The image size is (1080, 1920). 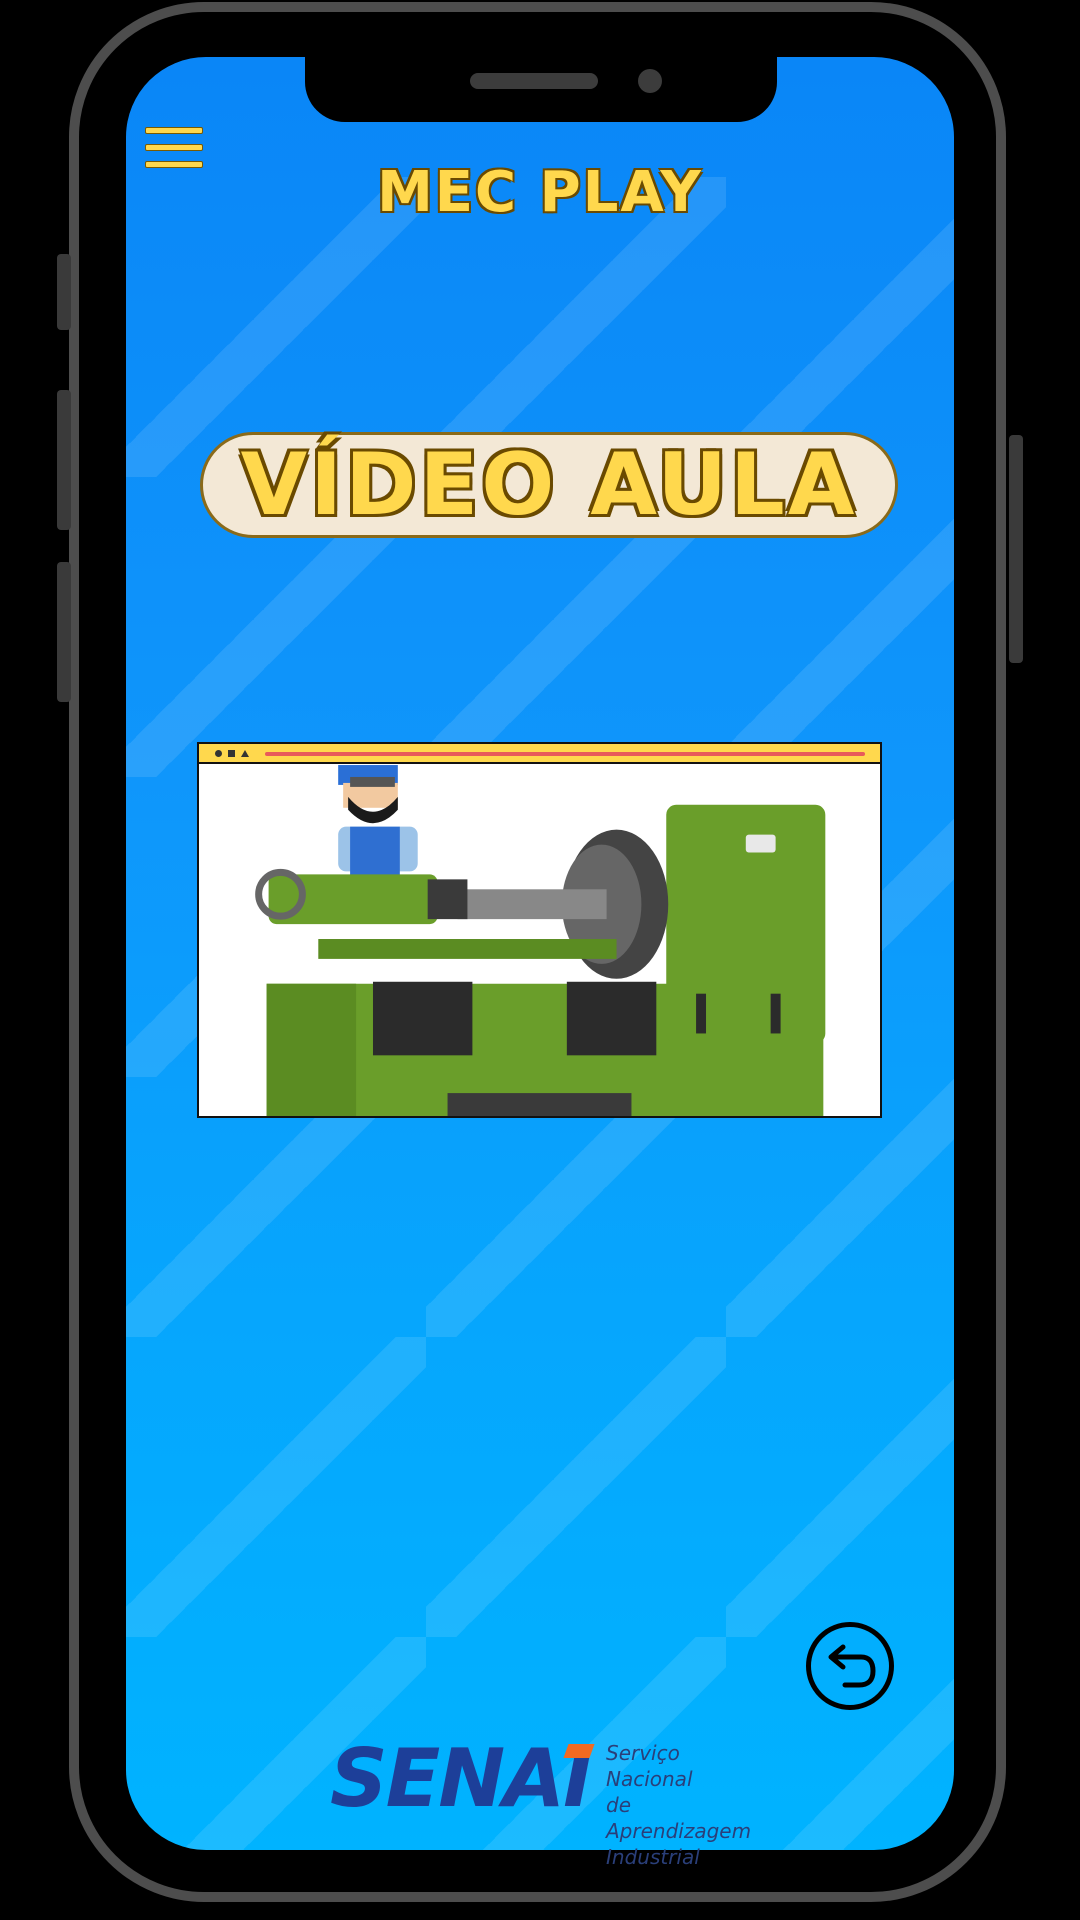 I want to click on phone-notch, so click(x=541, y=89).